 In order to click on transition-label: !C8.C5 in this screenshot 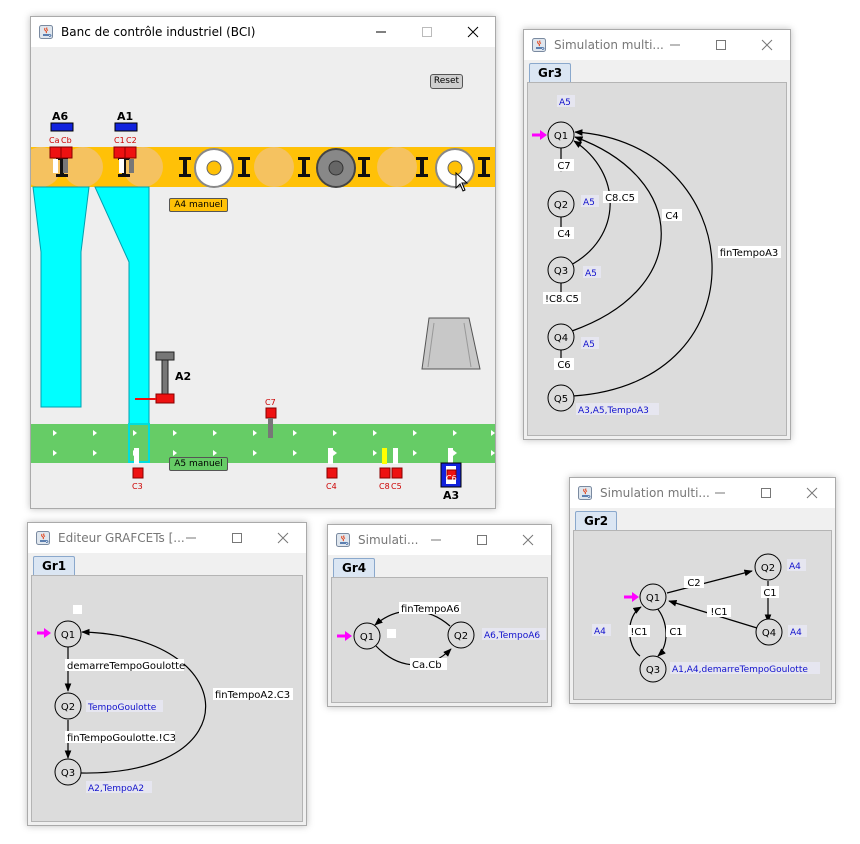, I will do `click(562, 299)`.